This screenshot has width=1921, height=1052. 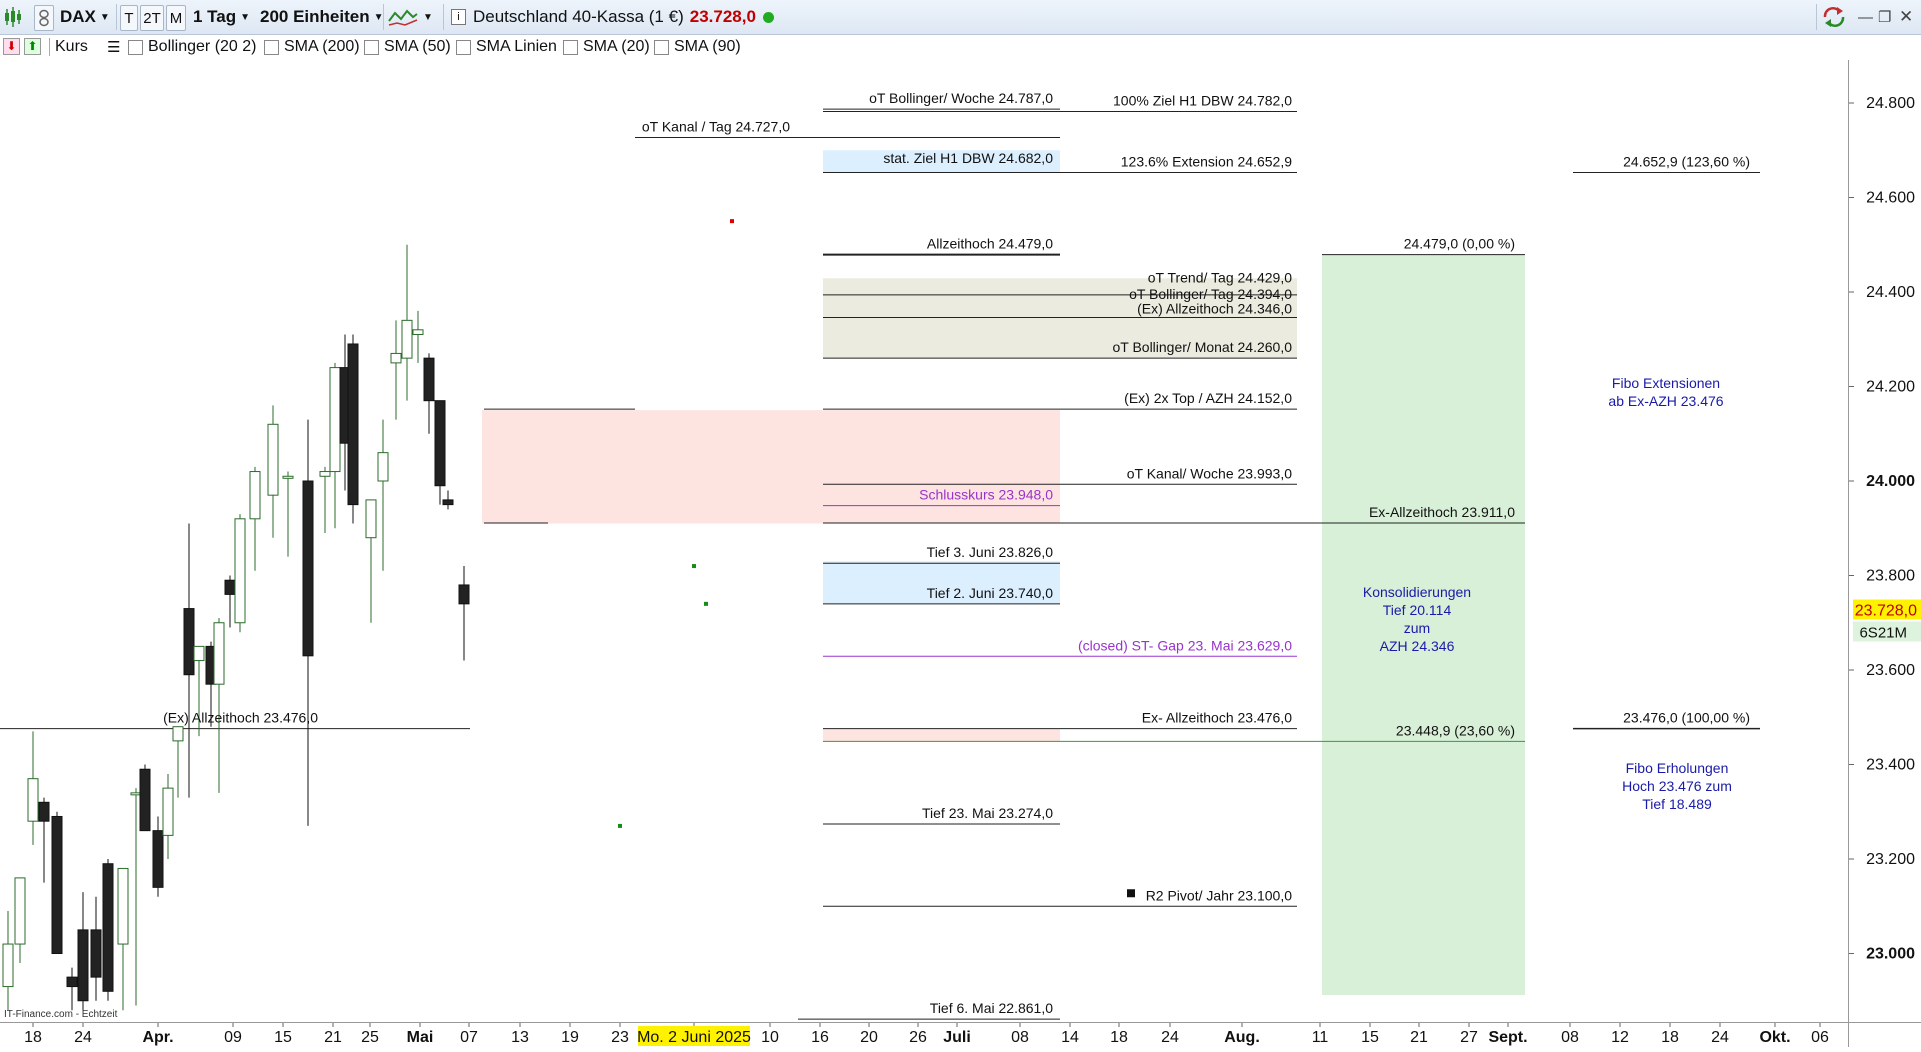 I want to click on date-tick-label: 14, so click(x=1070, y=1037).